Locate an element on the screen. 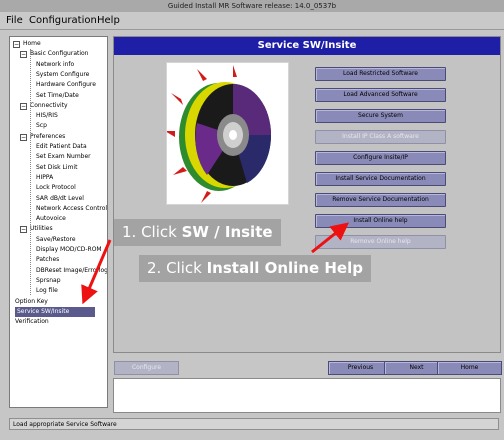  tree-item: Option Key is located at coordinates (58, 302).